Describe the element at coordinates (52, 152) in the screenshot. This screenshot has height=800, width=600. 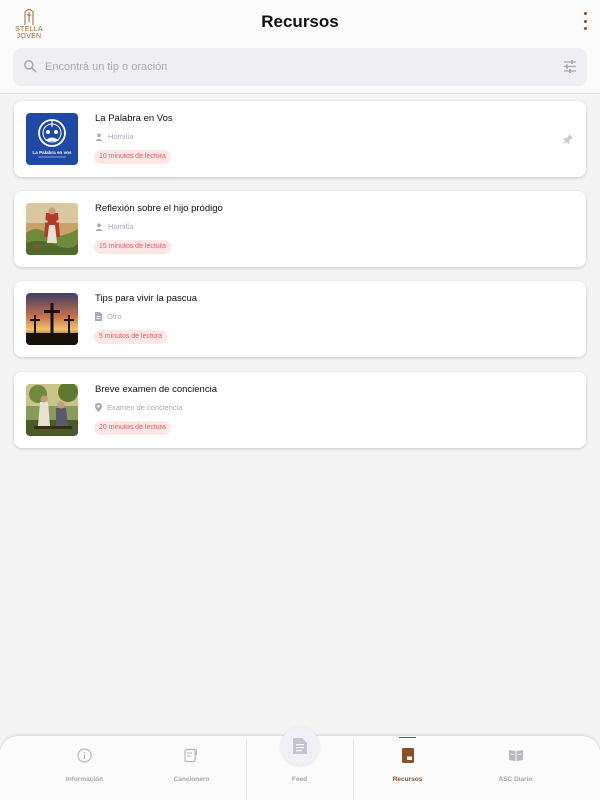
I see `thumbnail-caption: La Palabra en vos` at that location.